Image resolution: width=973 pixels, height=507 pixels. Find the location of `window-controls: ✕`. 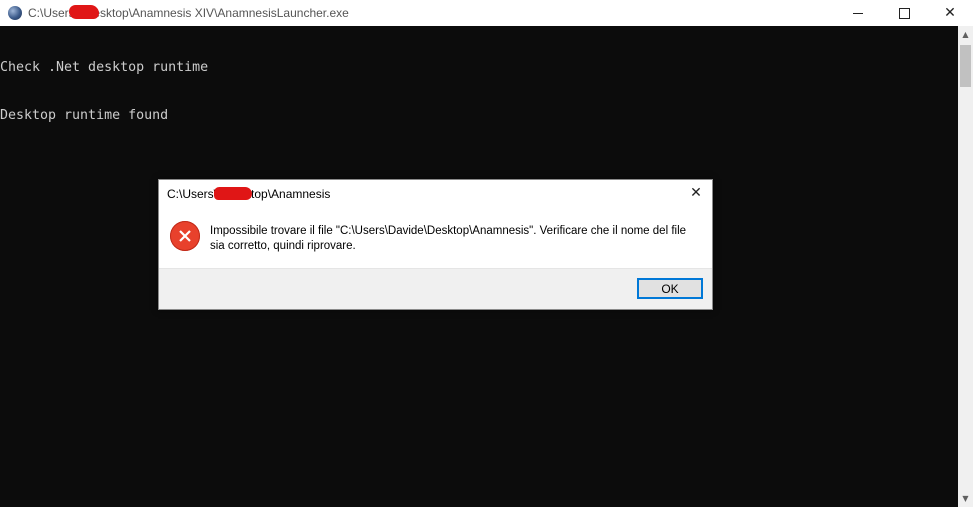

window-controls: ✕ is located at coordinates (904, 13).